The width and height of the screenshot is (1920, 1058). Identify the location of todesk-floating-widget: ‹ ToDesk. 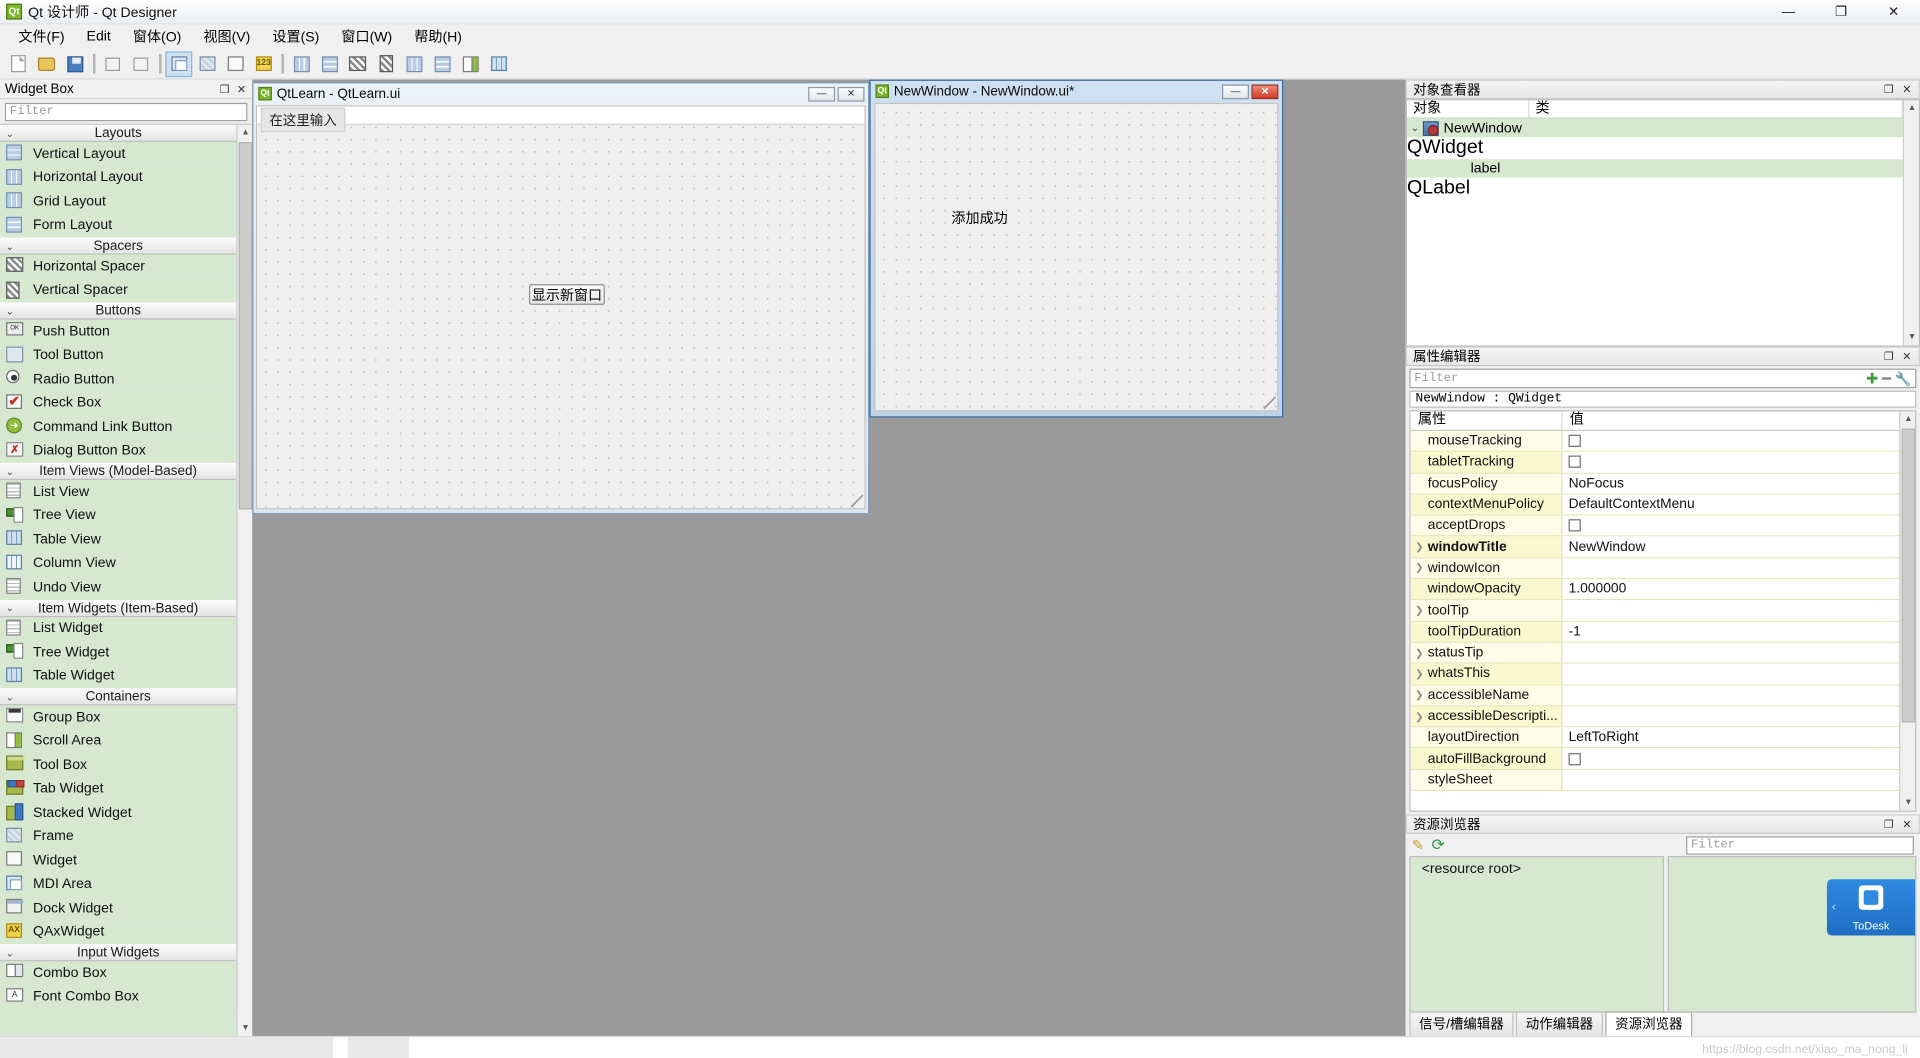
(1871, 907).